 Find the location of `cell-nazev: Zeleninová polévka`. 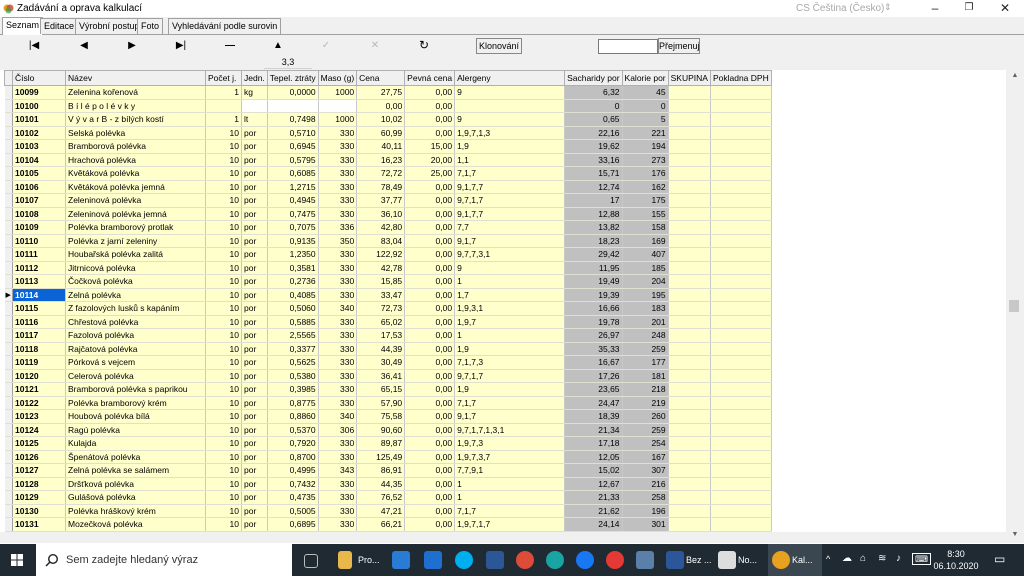

cell-nazev: Zeleninová polévka is located at coordinates (135, 200).